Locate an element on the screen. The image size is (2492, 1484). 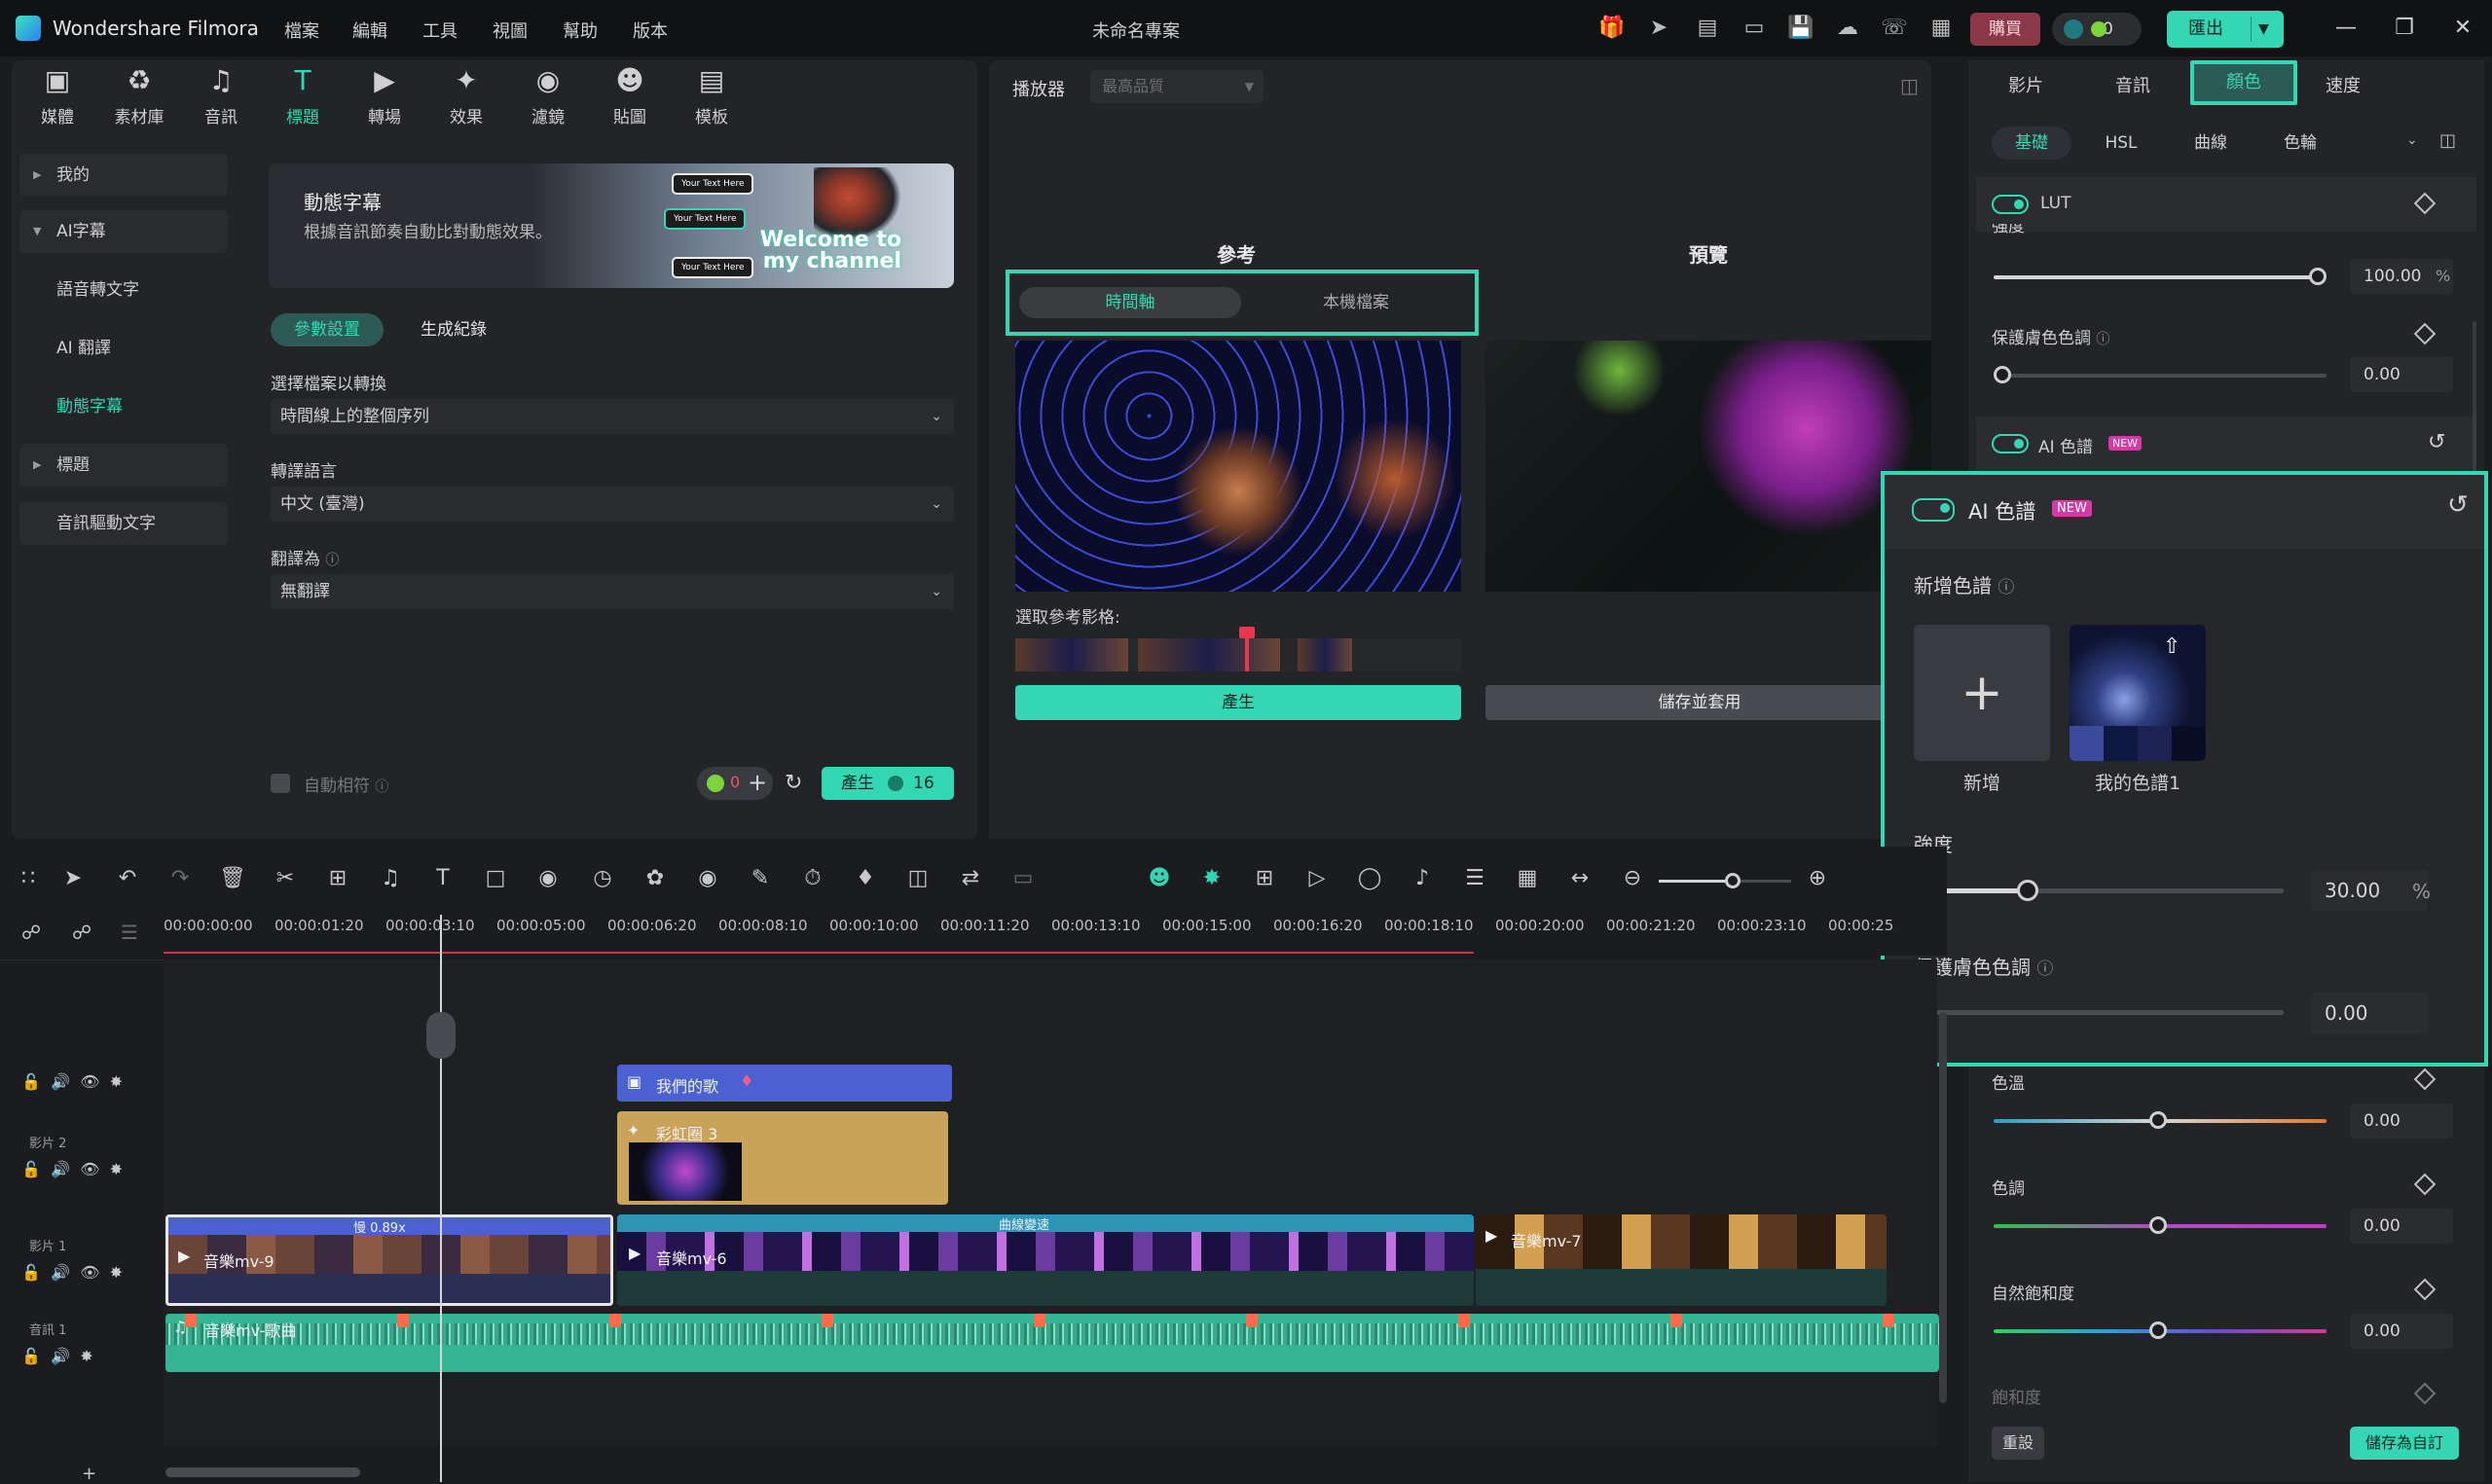
menu-view: 視圖 is located at coordinates (510, 31).